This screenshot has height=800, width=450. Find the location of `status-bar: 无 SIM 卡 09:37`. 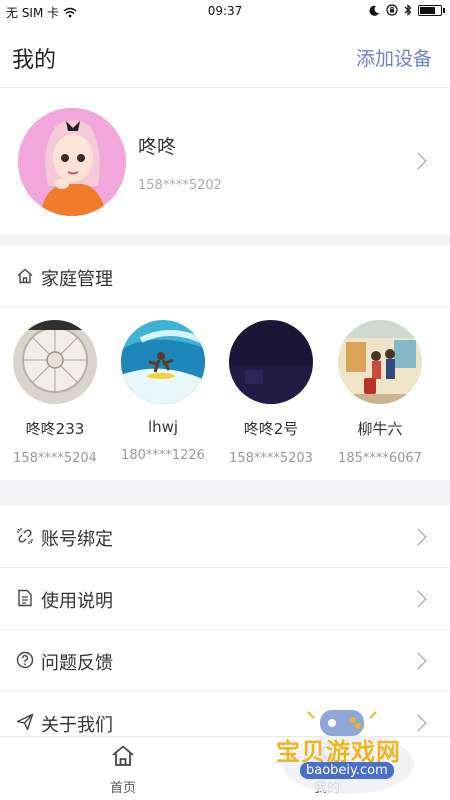

status-bar: 无 SIM 卡 09:37 is located at coordinates (225, 12).